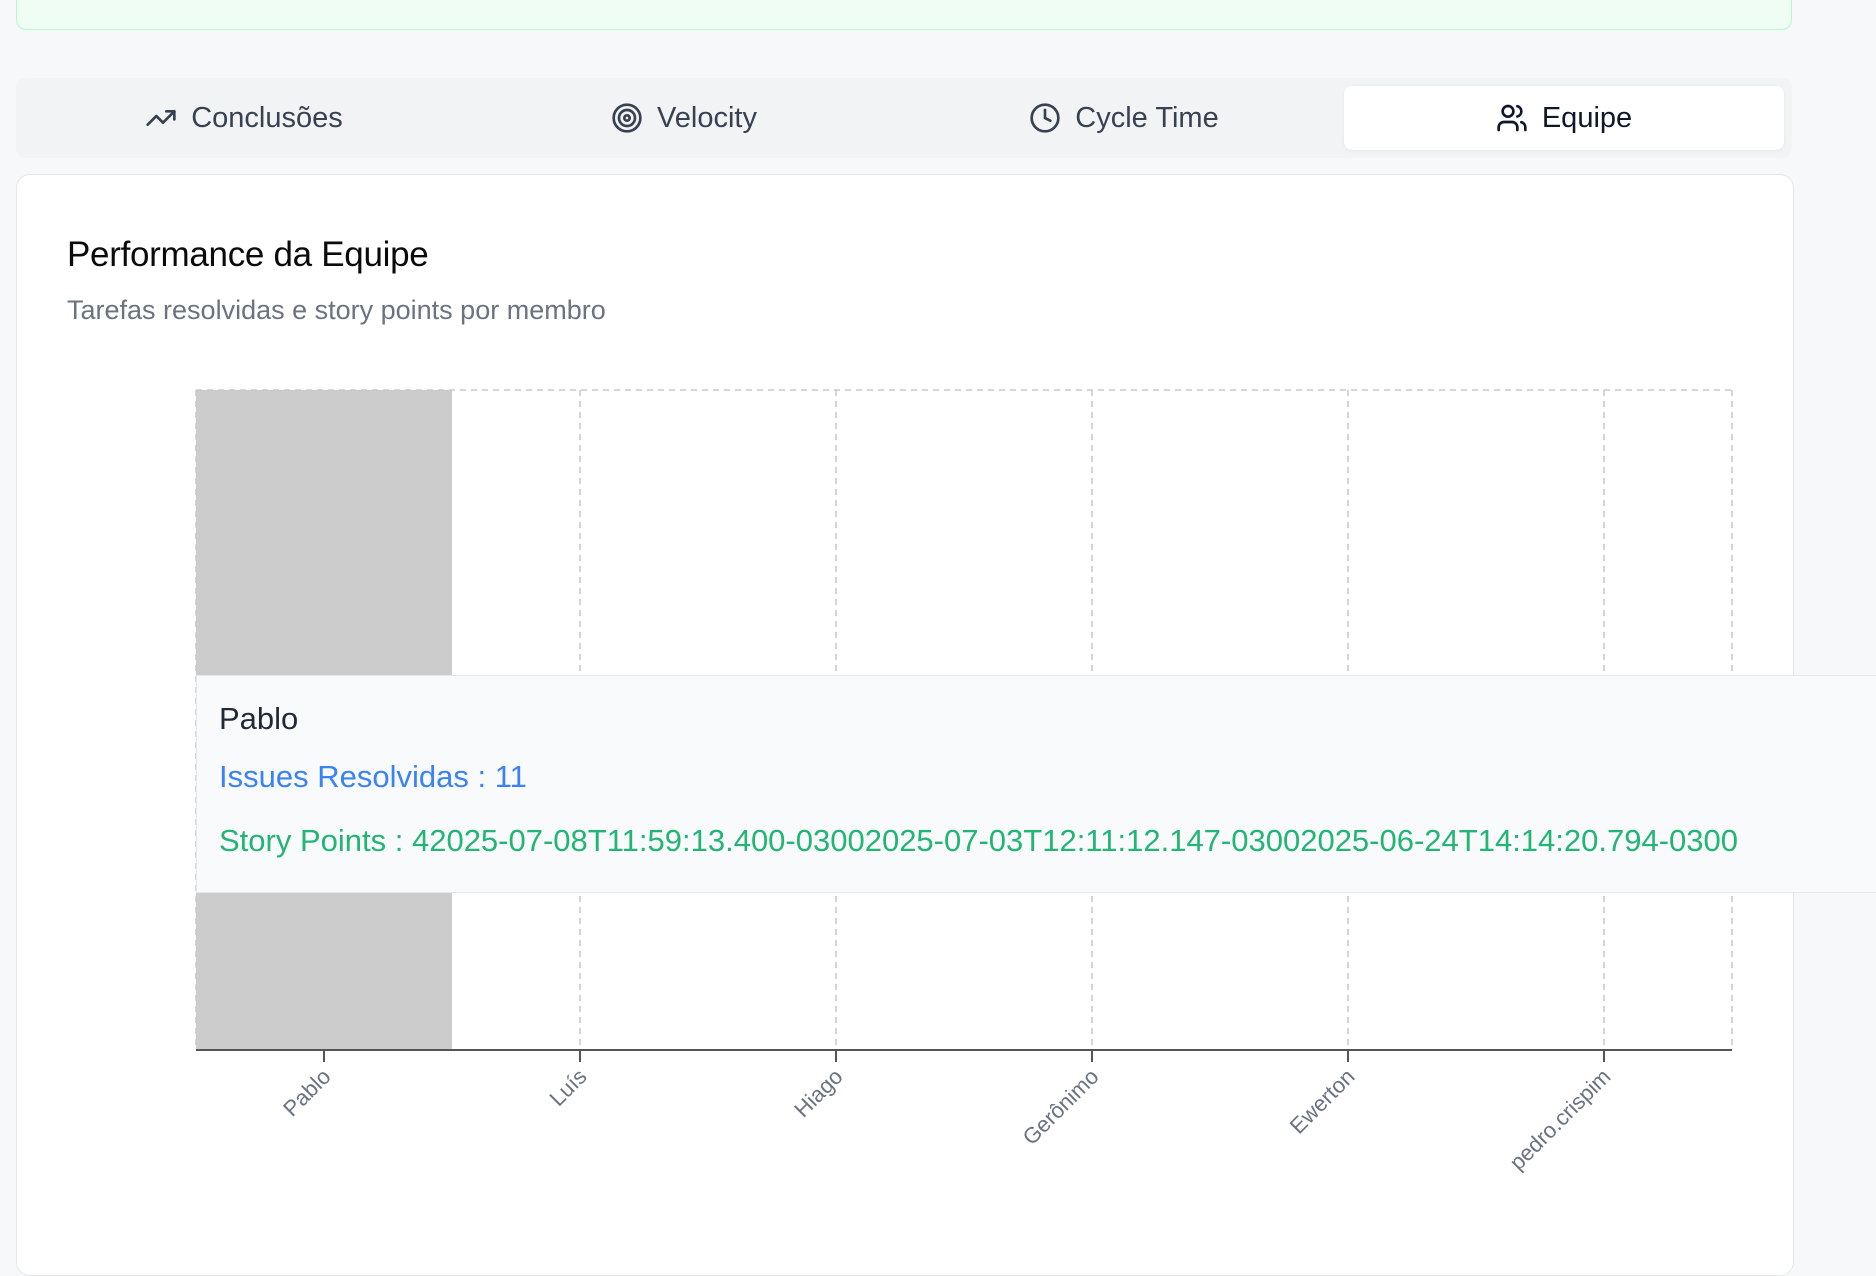 This screenshot has height=1276, width=1876. What do you see at coordinates (306, 1092) in the screenshot?
I see `x-axis-tick-label: Pablo` at bounding box center [306, 1092].